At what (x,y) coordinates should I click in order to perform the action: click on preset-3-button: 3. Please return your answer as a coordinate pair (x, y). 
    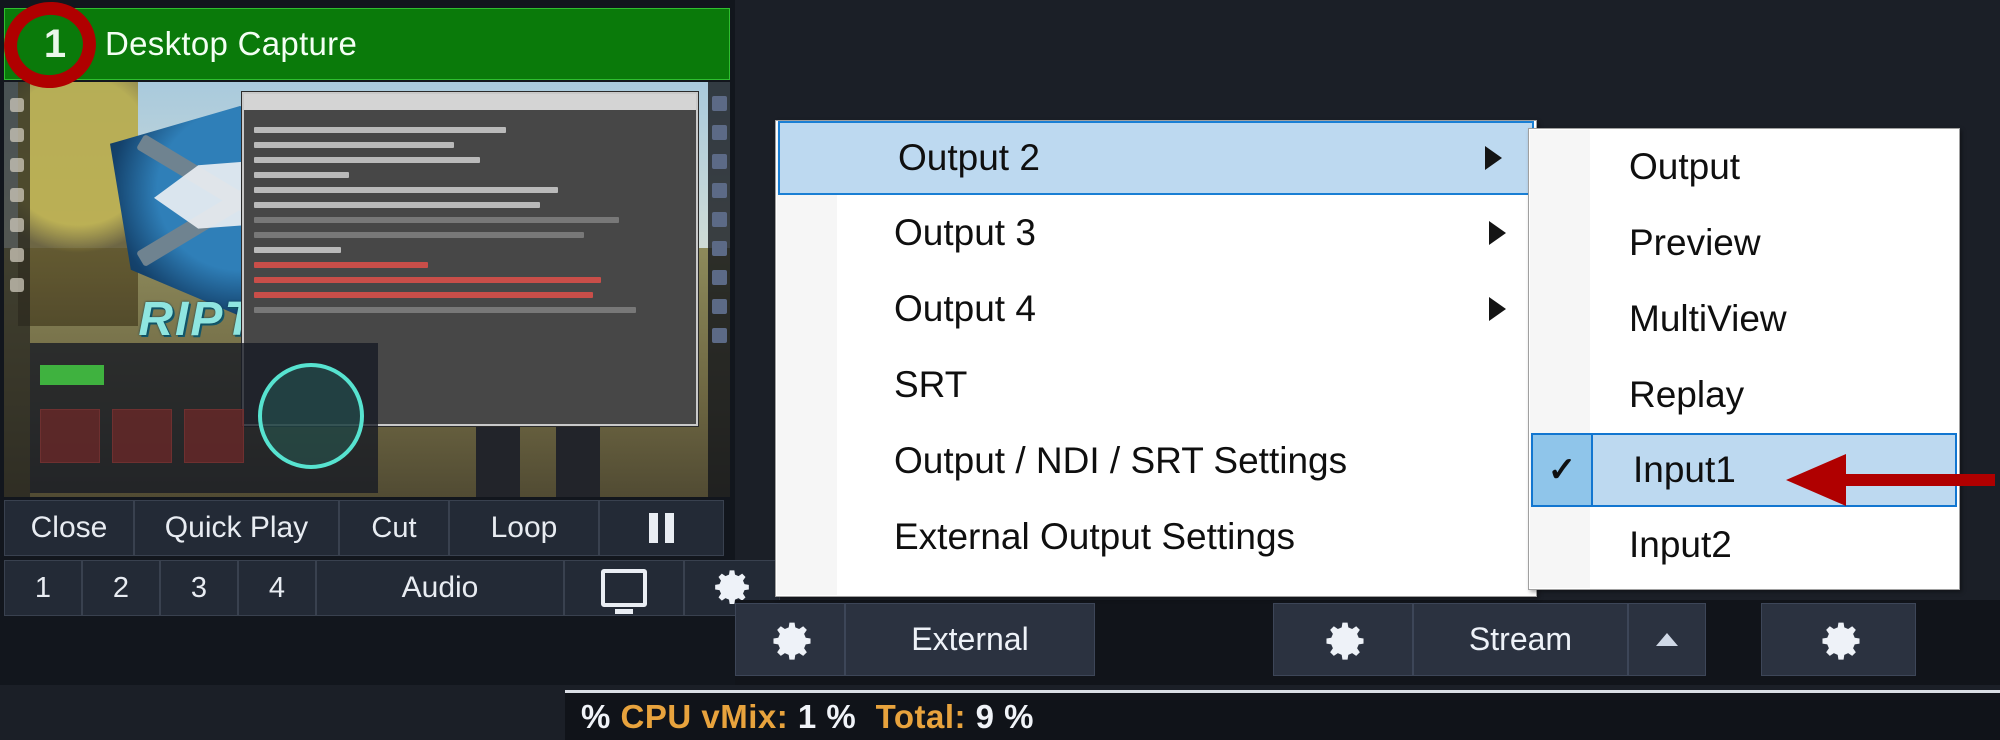
    Looking at the image, I should click on (199, 588).